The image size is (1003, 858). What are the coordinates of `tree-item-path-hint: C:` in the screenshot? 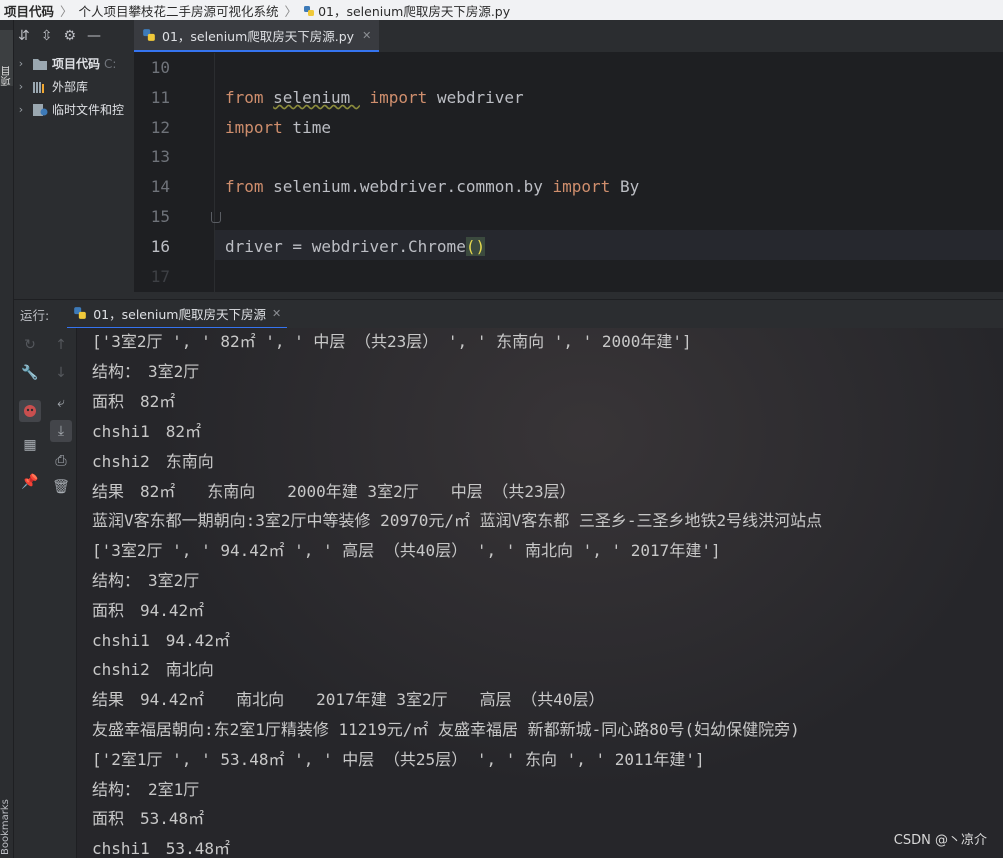 It's located at (110, 63).